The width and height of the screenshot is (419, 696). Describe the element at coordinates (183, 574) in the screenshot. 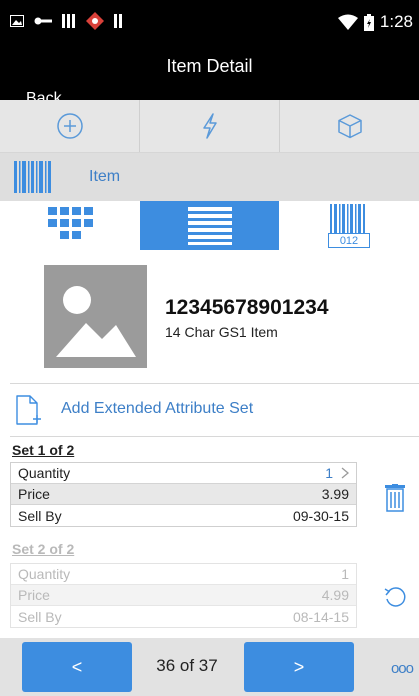

I see `set-2-quantity-row: Quantity 1` at that location.